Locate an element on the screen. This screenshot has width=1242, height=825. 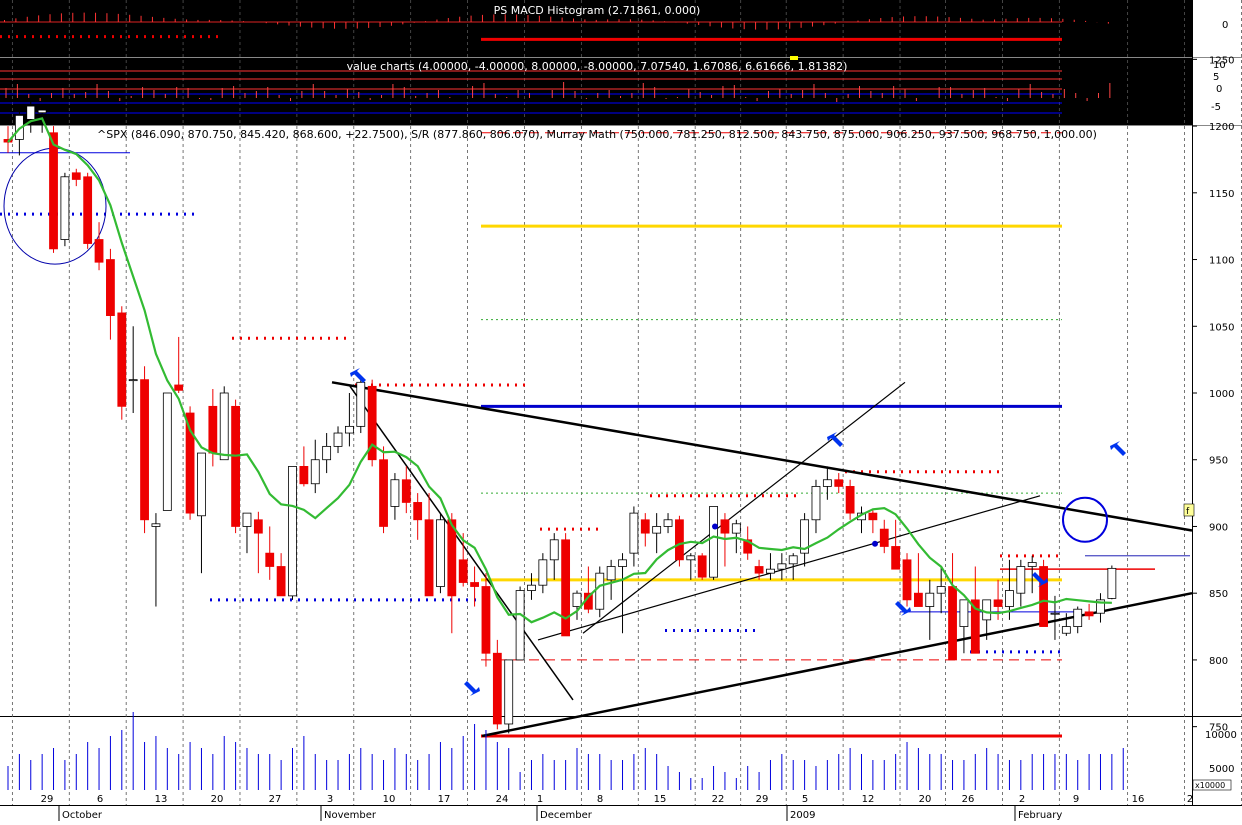
volume-tick-10000: 10000 is located at coordinates (1221, 735).